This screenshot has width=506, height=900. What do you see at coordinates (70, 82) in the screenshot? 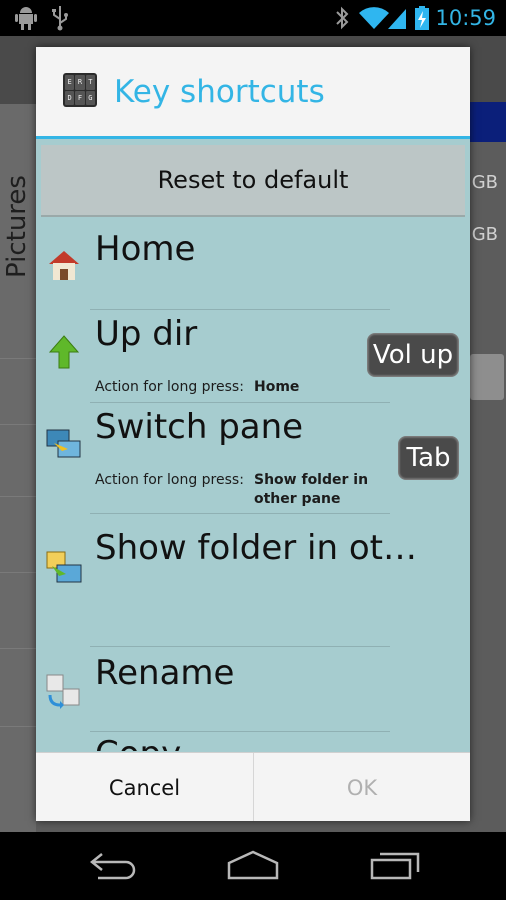
I see `keycap: E` at bounding box center [70, 82].